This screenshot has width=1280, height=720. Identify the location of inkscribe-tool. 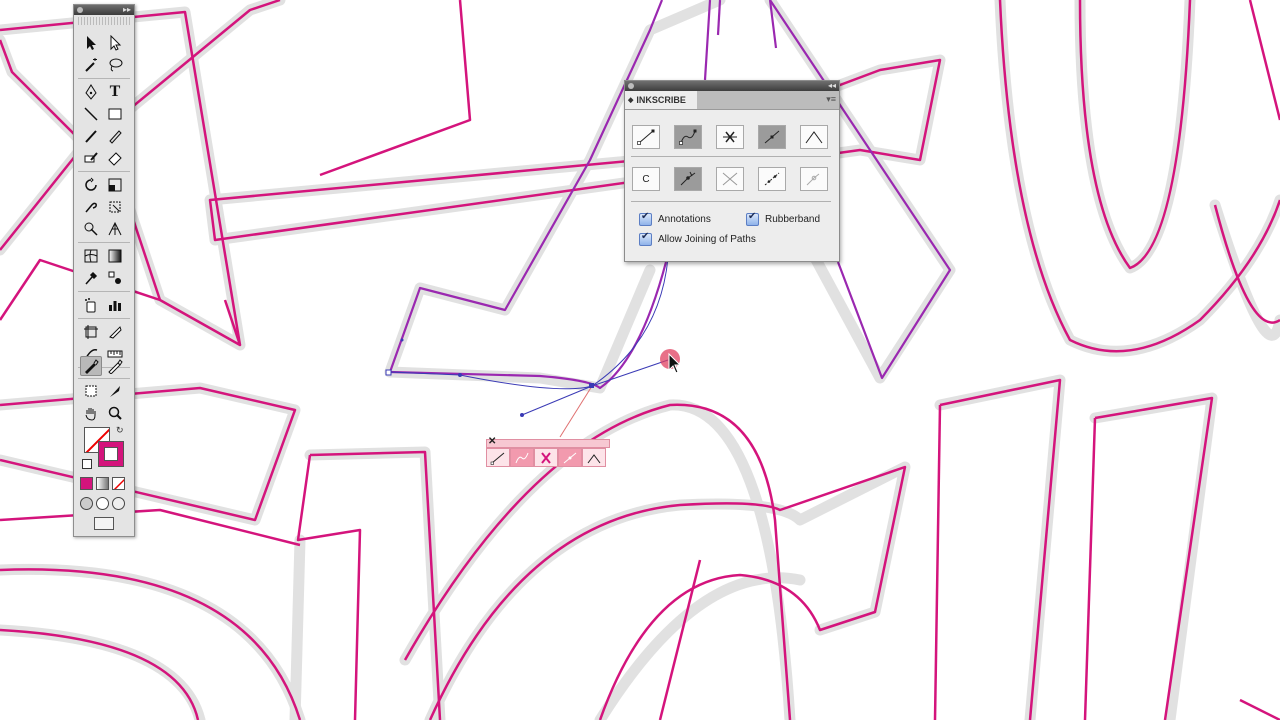
(91, 366).